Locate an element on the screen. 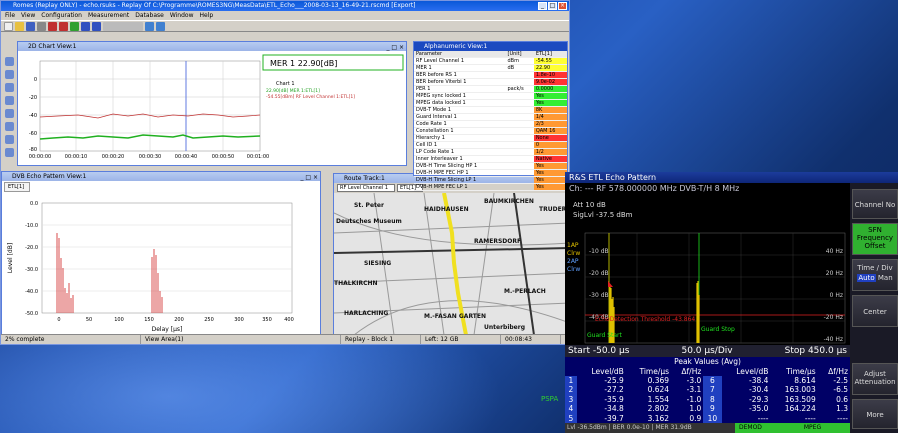 Image resolution: width=898 pixels, height=433 pixels. alpha-row: MER 1 dB 22.90 is located at coordinates (490, 68).